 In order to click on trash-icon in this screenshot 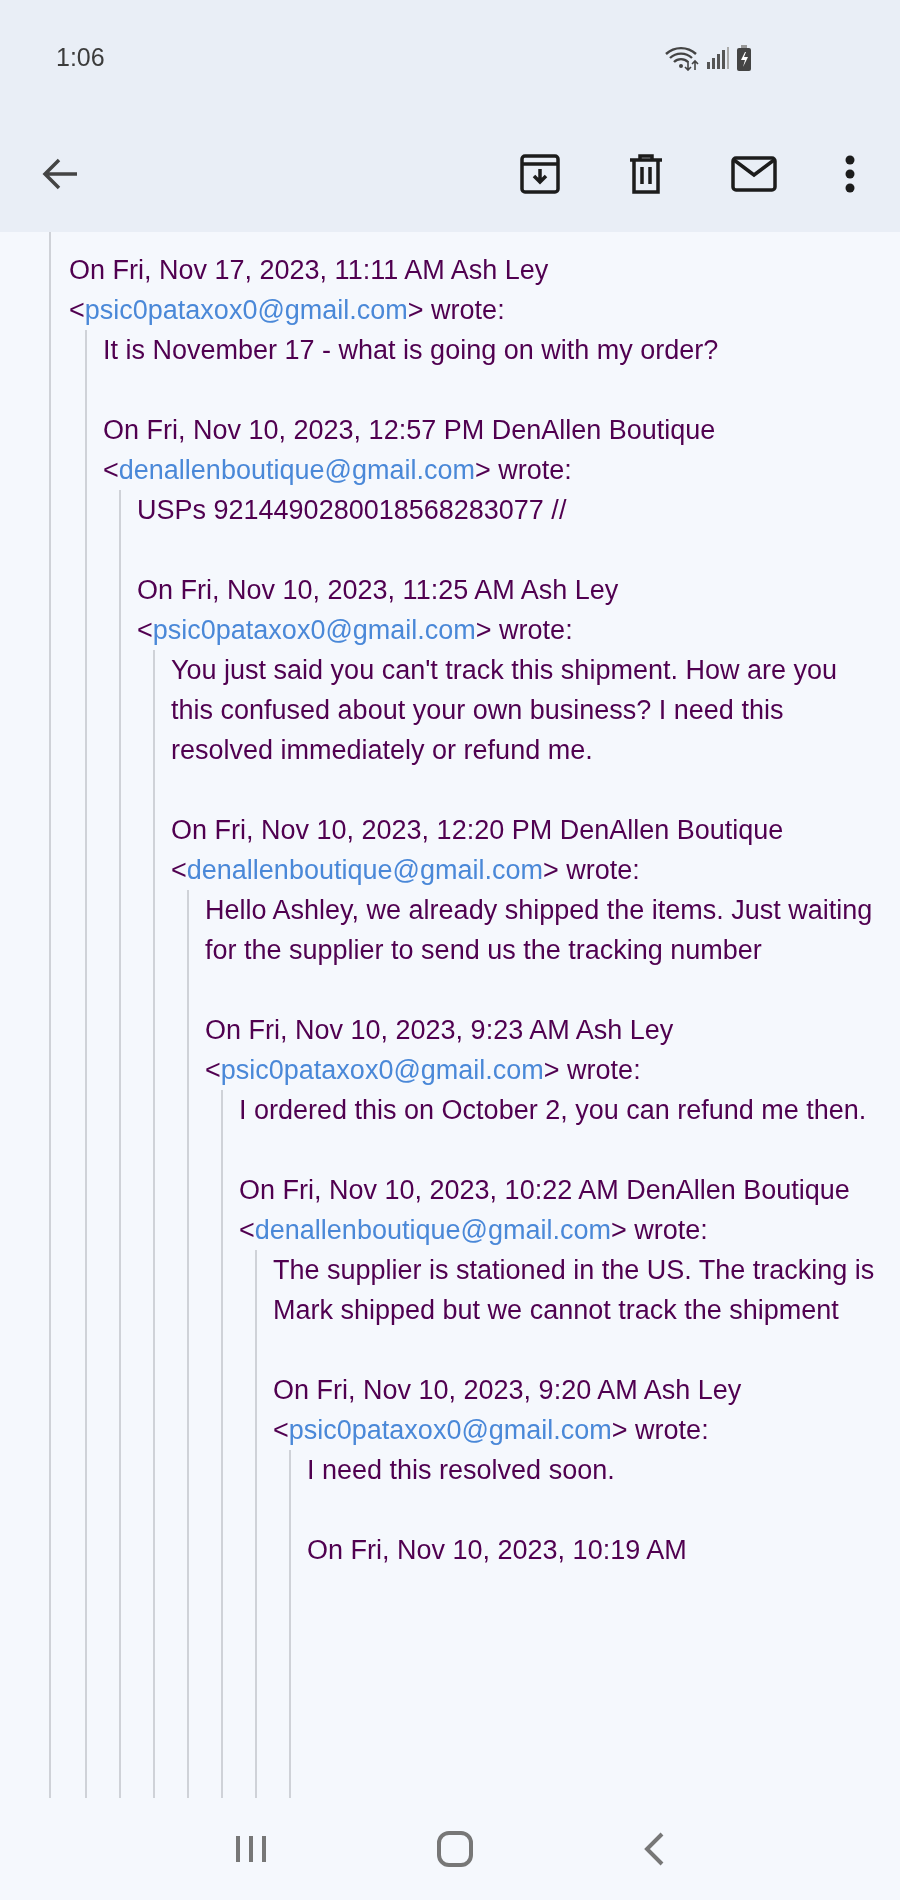, I will do `click(646, 174)`.